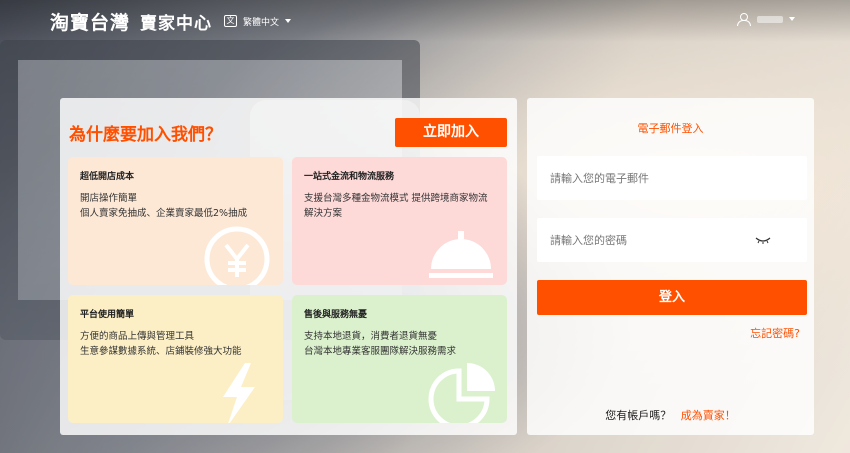  What do you see at coordinates (107, 177) in the screenshot?
I see `card-title: 超低開店成本` at bounding box center [107, 177].